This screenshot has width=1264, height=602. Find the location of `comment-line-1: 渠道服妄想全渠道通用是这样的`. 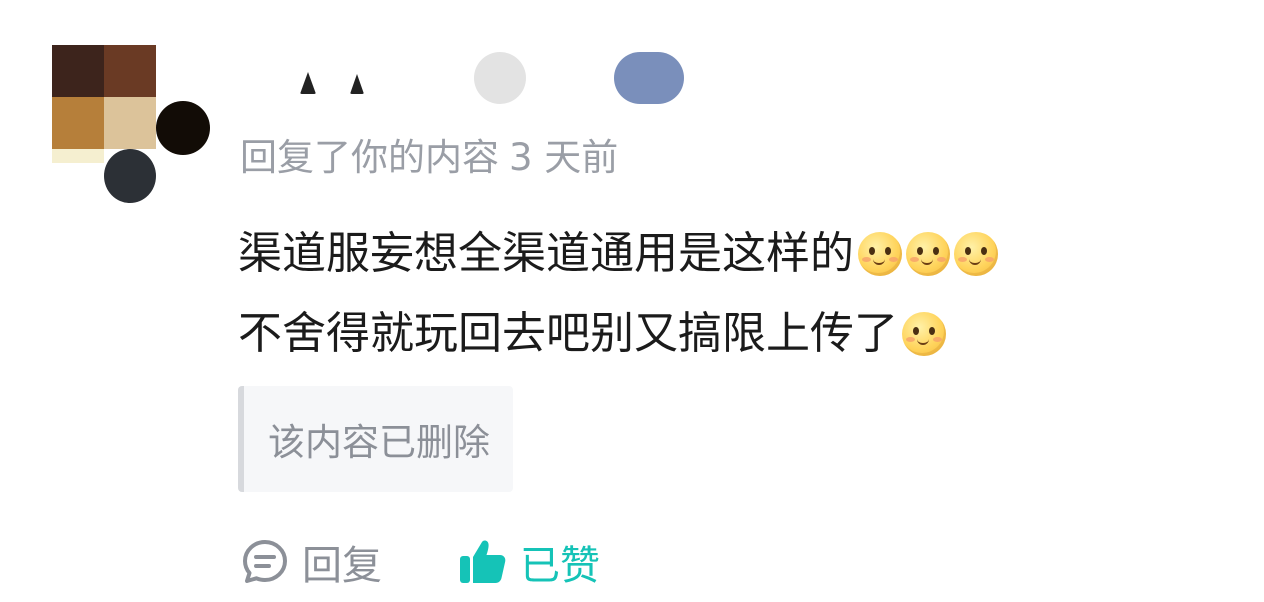

comment-line-1: 渠道服妄想全渠道通用是这样的 is located at coordinates (728, 254).